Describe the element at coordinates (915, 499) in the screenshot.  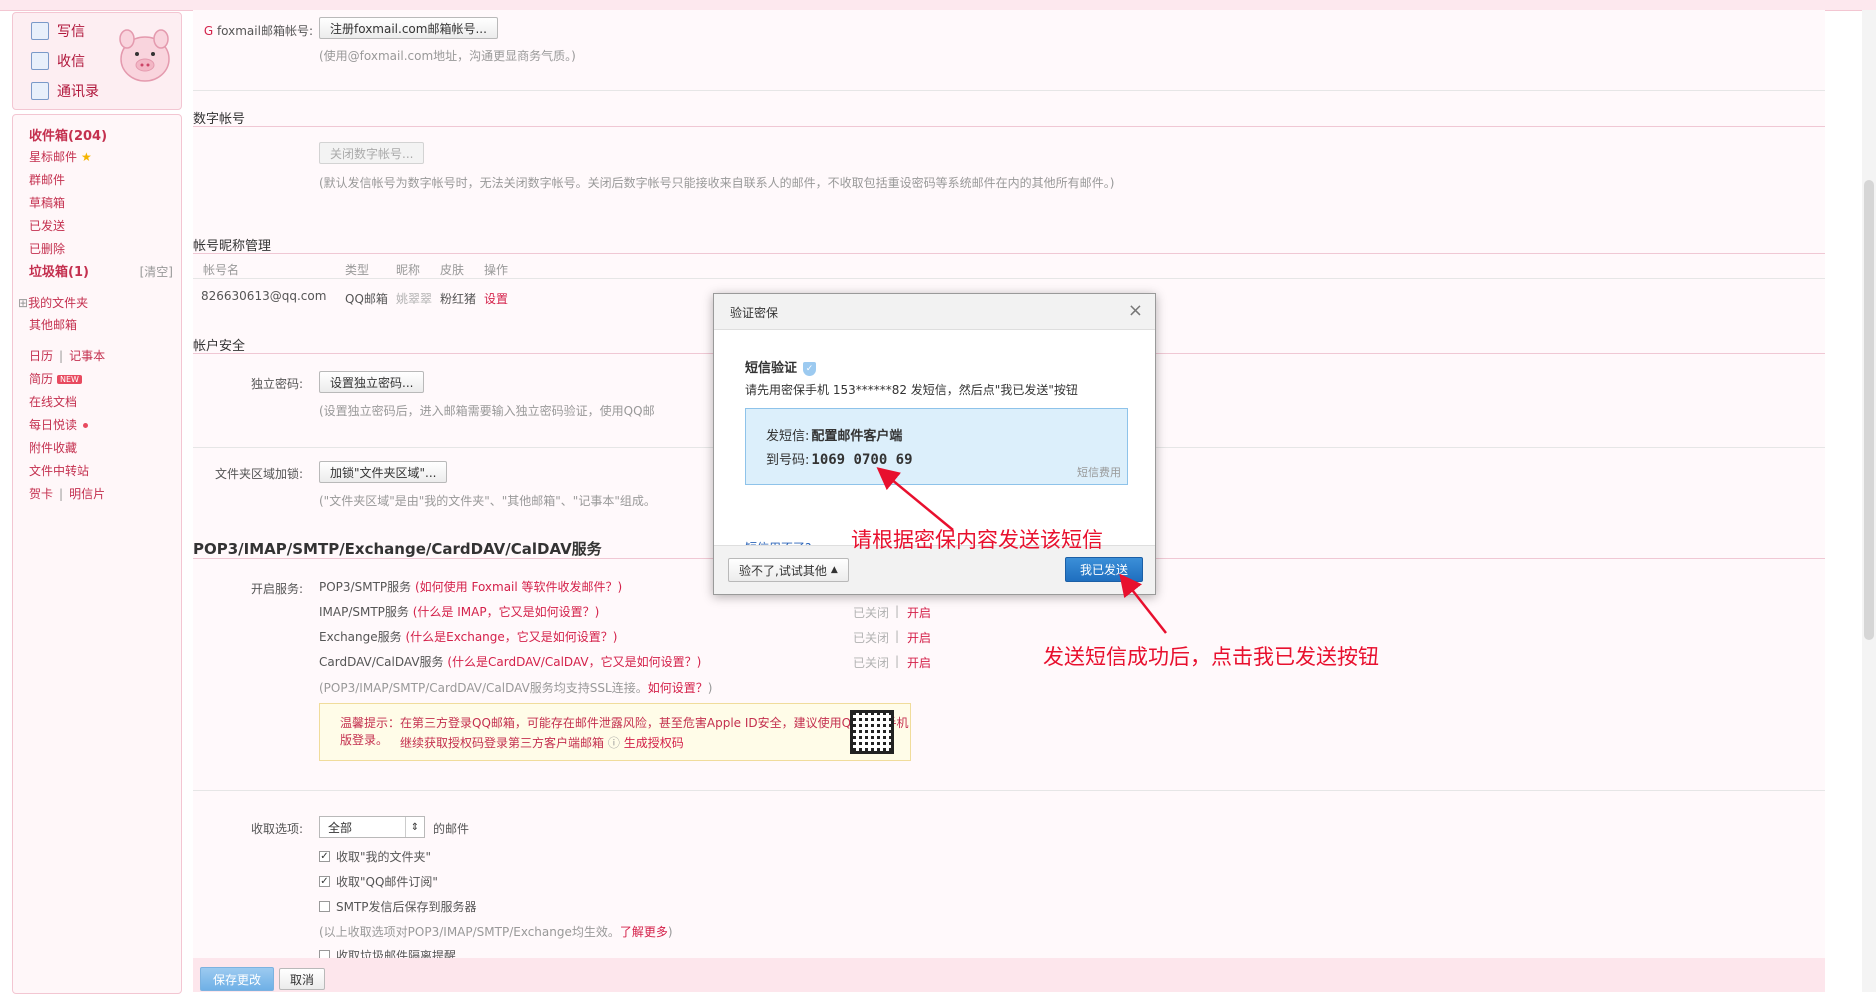
I see `arrow-to-sms-box` at that location.